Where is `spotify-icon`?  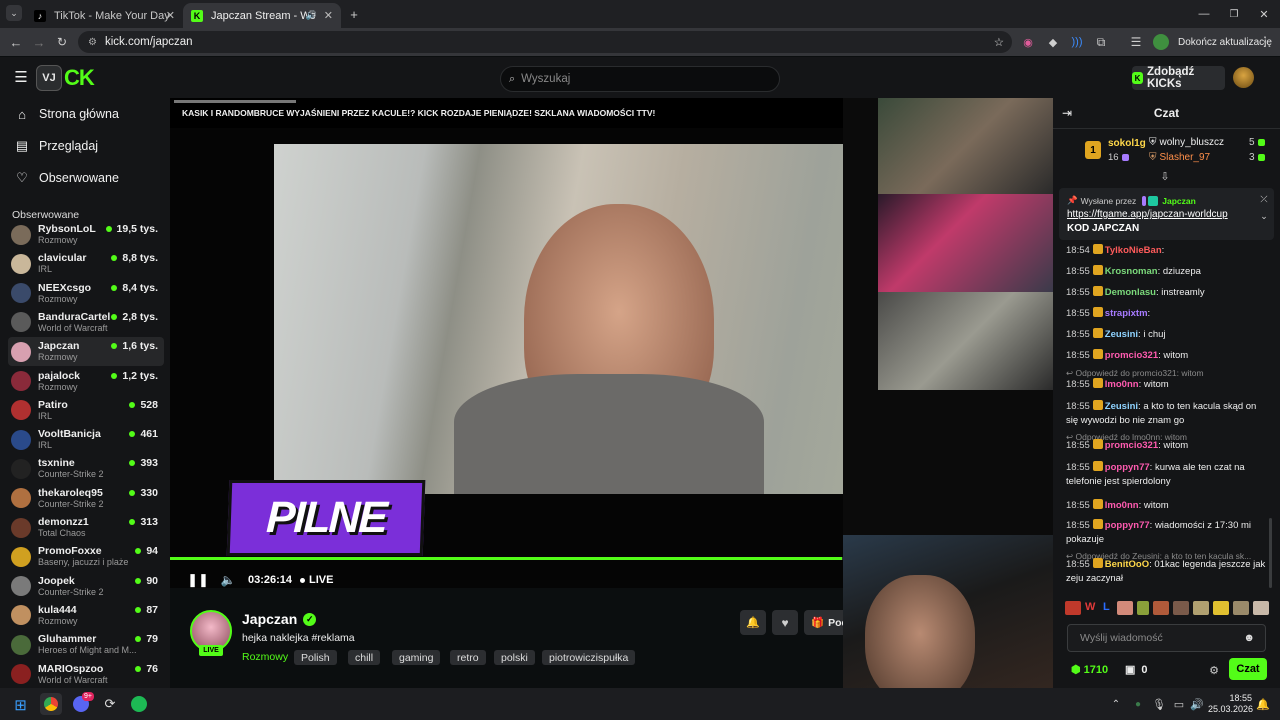
spotify-icon is located at coordinates (139, 704).